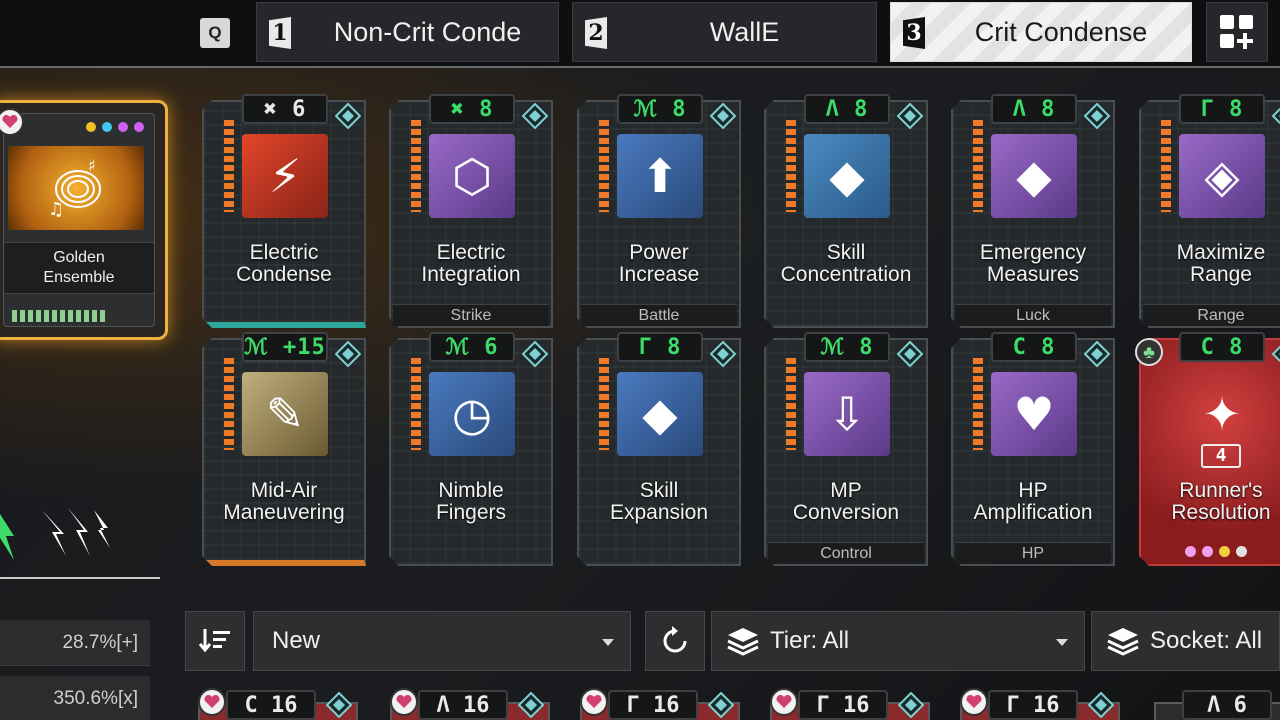 Image resolution: width=1280 pixels, height=720 pixels. Describe the element at coordinates (472, 347) in the screenshot. I see `capacity-badge: ℳ 6` at that location.